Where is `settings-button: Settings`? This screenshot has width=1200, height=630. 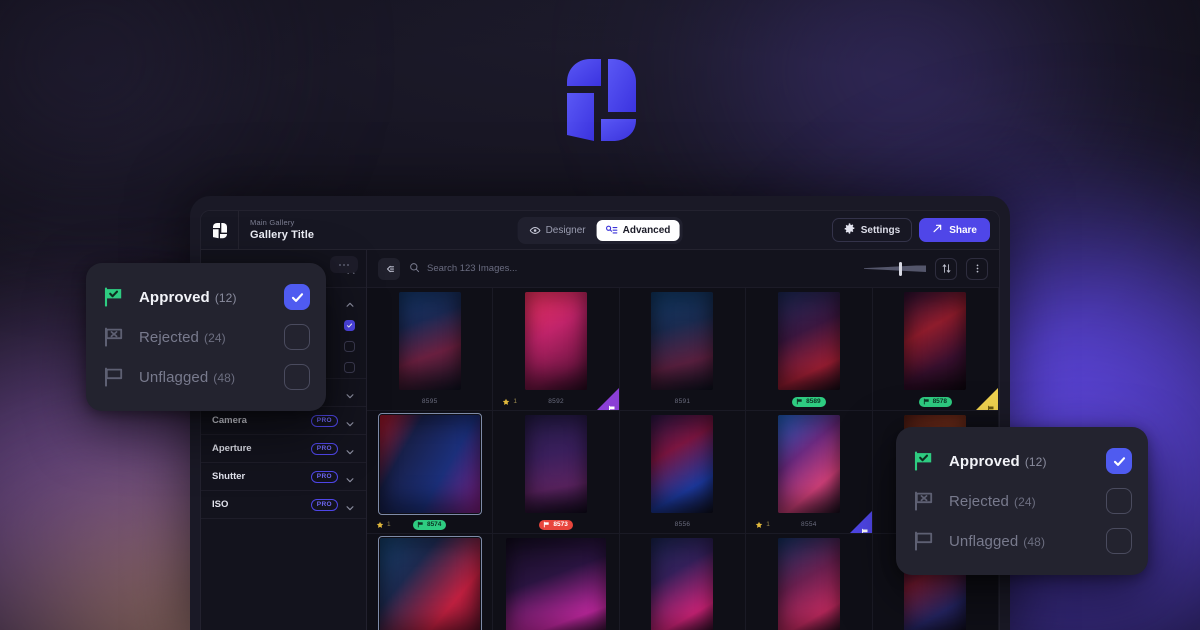 settings-button: Settings is located at coordinates (872, 230).